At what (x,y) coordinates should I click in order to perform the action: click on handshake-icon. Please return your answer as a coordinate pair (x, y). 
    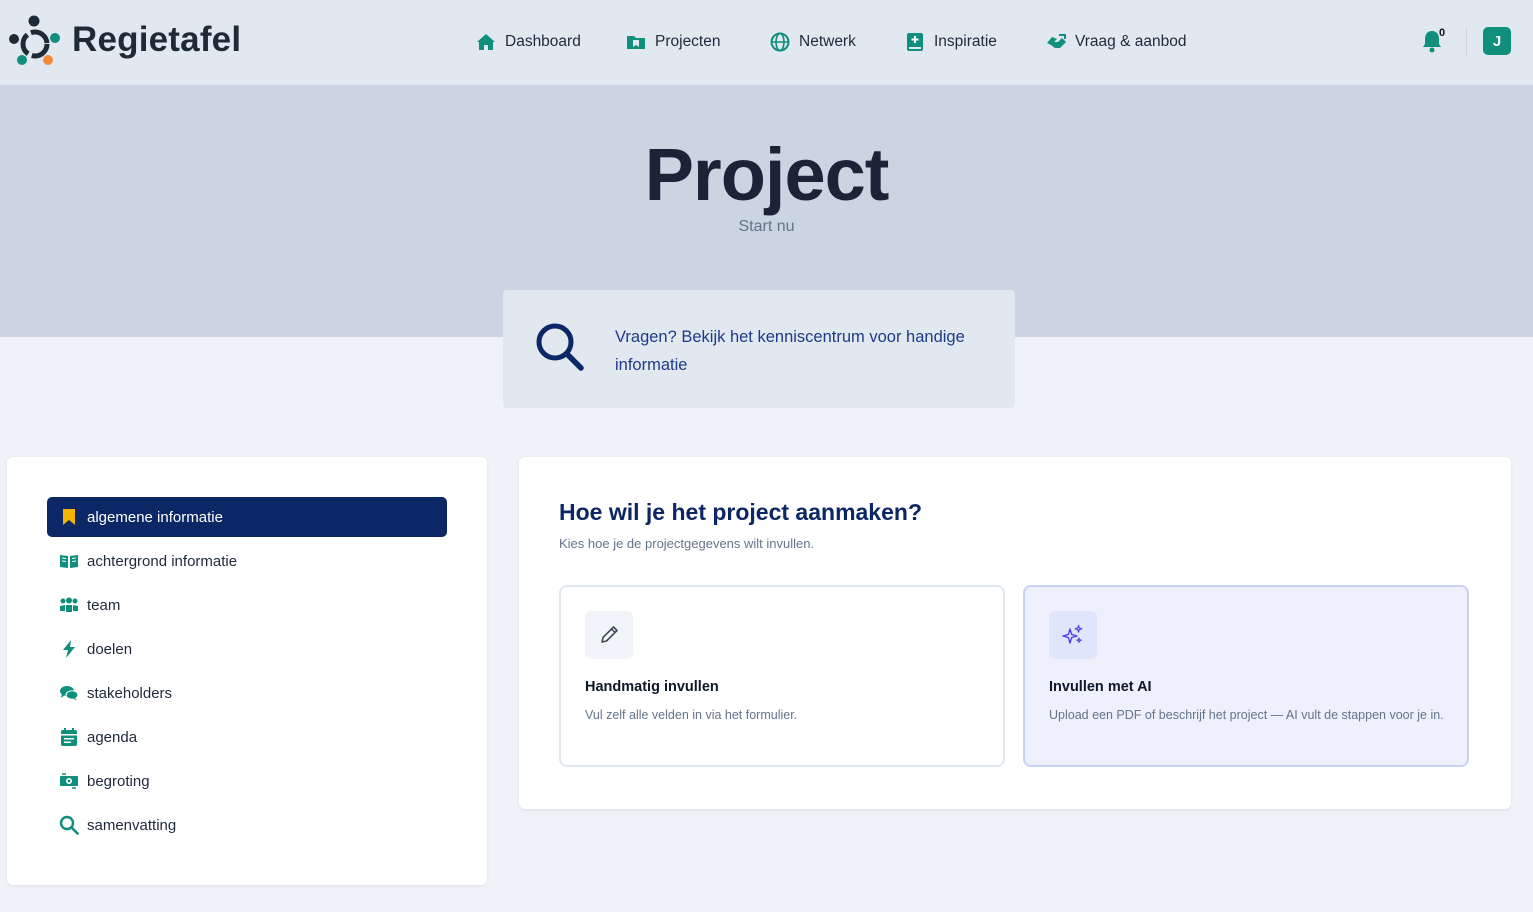
    Looking at the image, I should click on (1056, 42).